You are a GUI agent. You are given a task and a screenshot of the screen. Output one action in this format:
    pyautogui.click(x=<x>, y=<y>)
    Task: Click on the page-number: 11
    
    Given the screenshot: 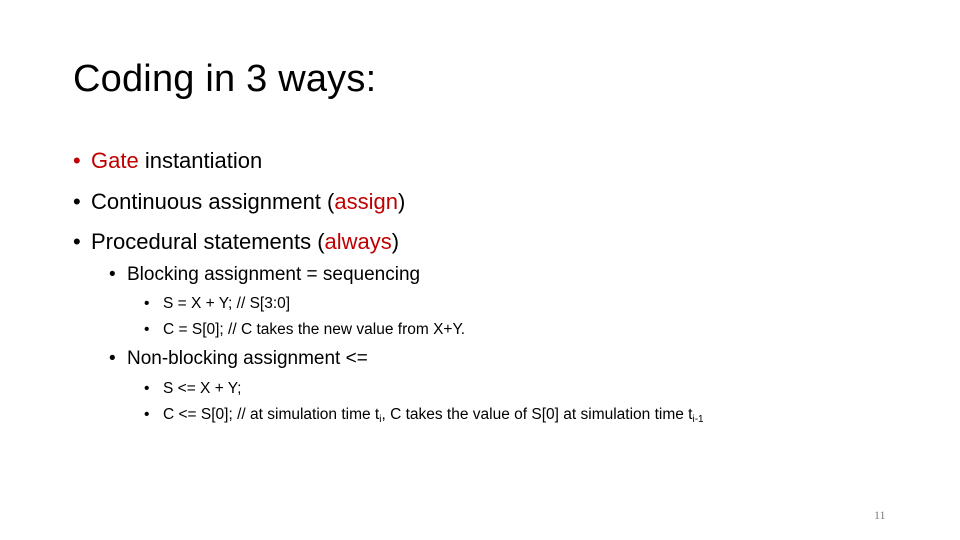 What is the action you would take?
    pyautogui.click(x=880, y=515)
    